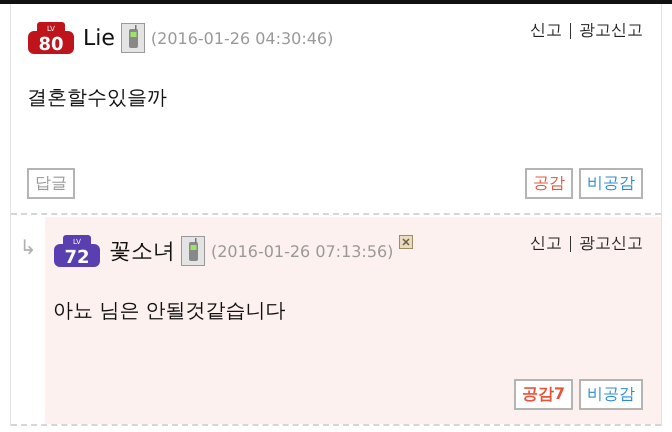 The image size is (672, 432). What do you see at coordinates (549, 183) in the screenshot?
I see `like-button: 공감` at bounding box center [549, 183].